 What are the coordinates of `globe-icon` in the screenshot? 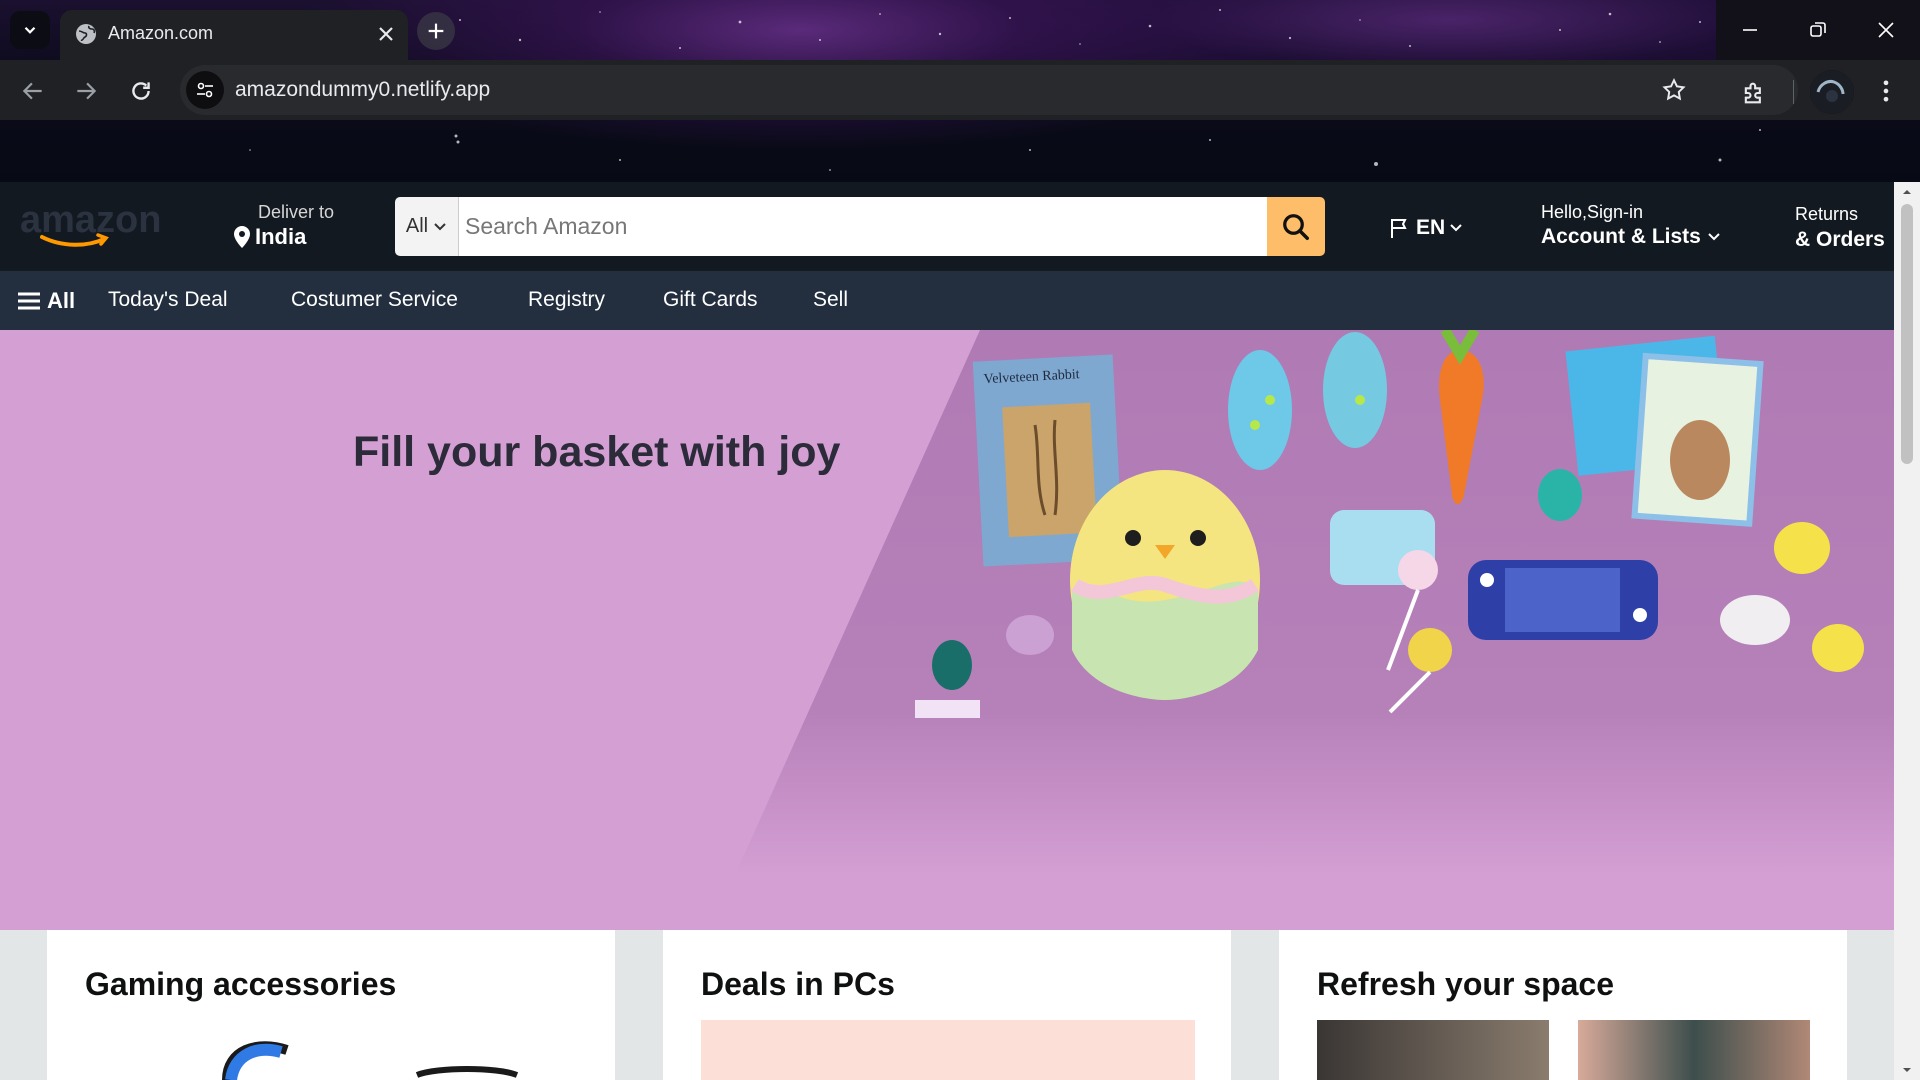 It's located at (86, 34).